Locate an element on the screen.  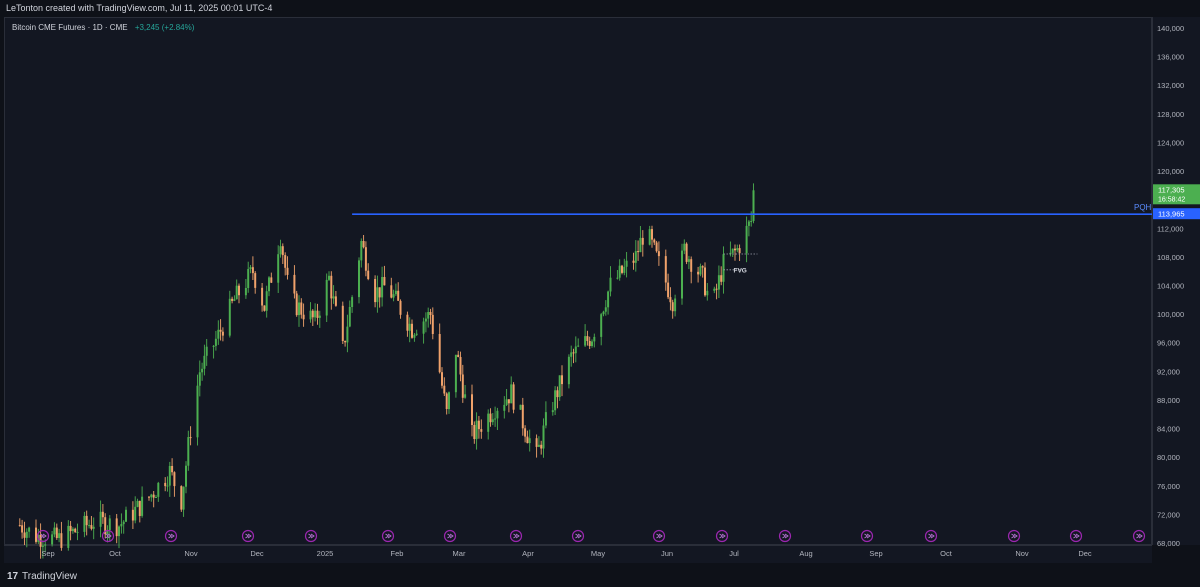
price-tick-label: 92,000 is located at coordinates (1168, 371).